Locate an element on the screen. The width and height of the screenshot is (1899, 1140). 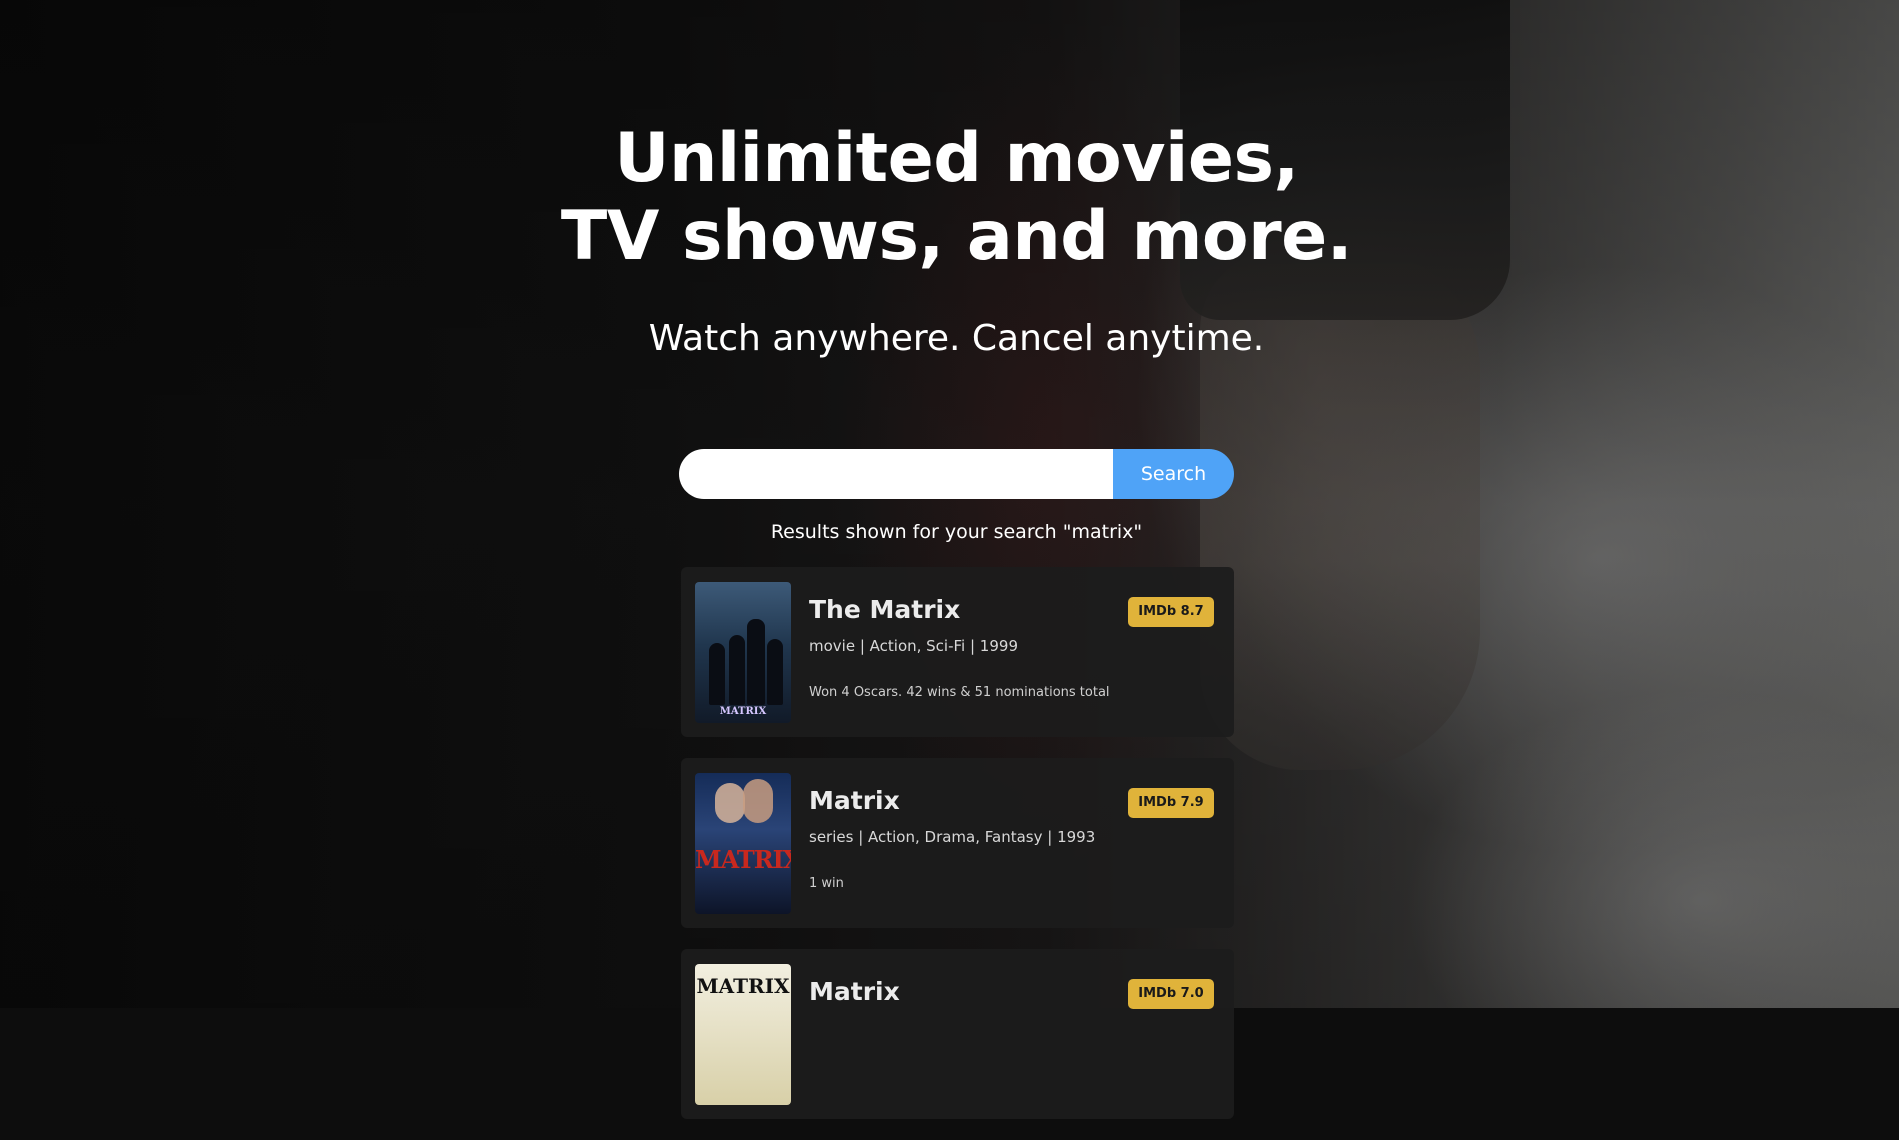
imdb-rating-badge: IMDb 7.9 is located at coordinates (1171, 803).